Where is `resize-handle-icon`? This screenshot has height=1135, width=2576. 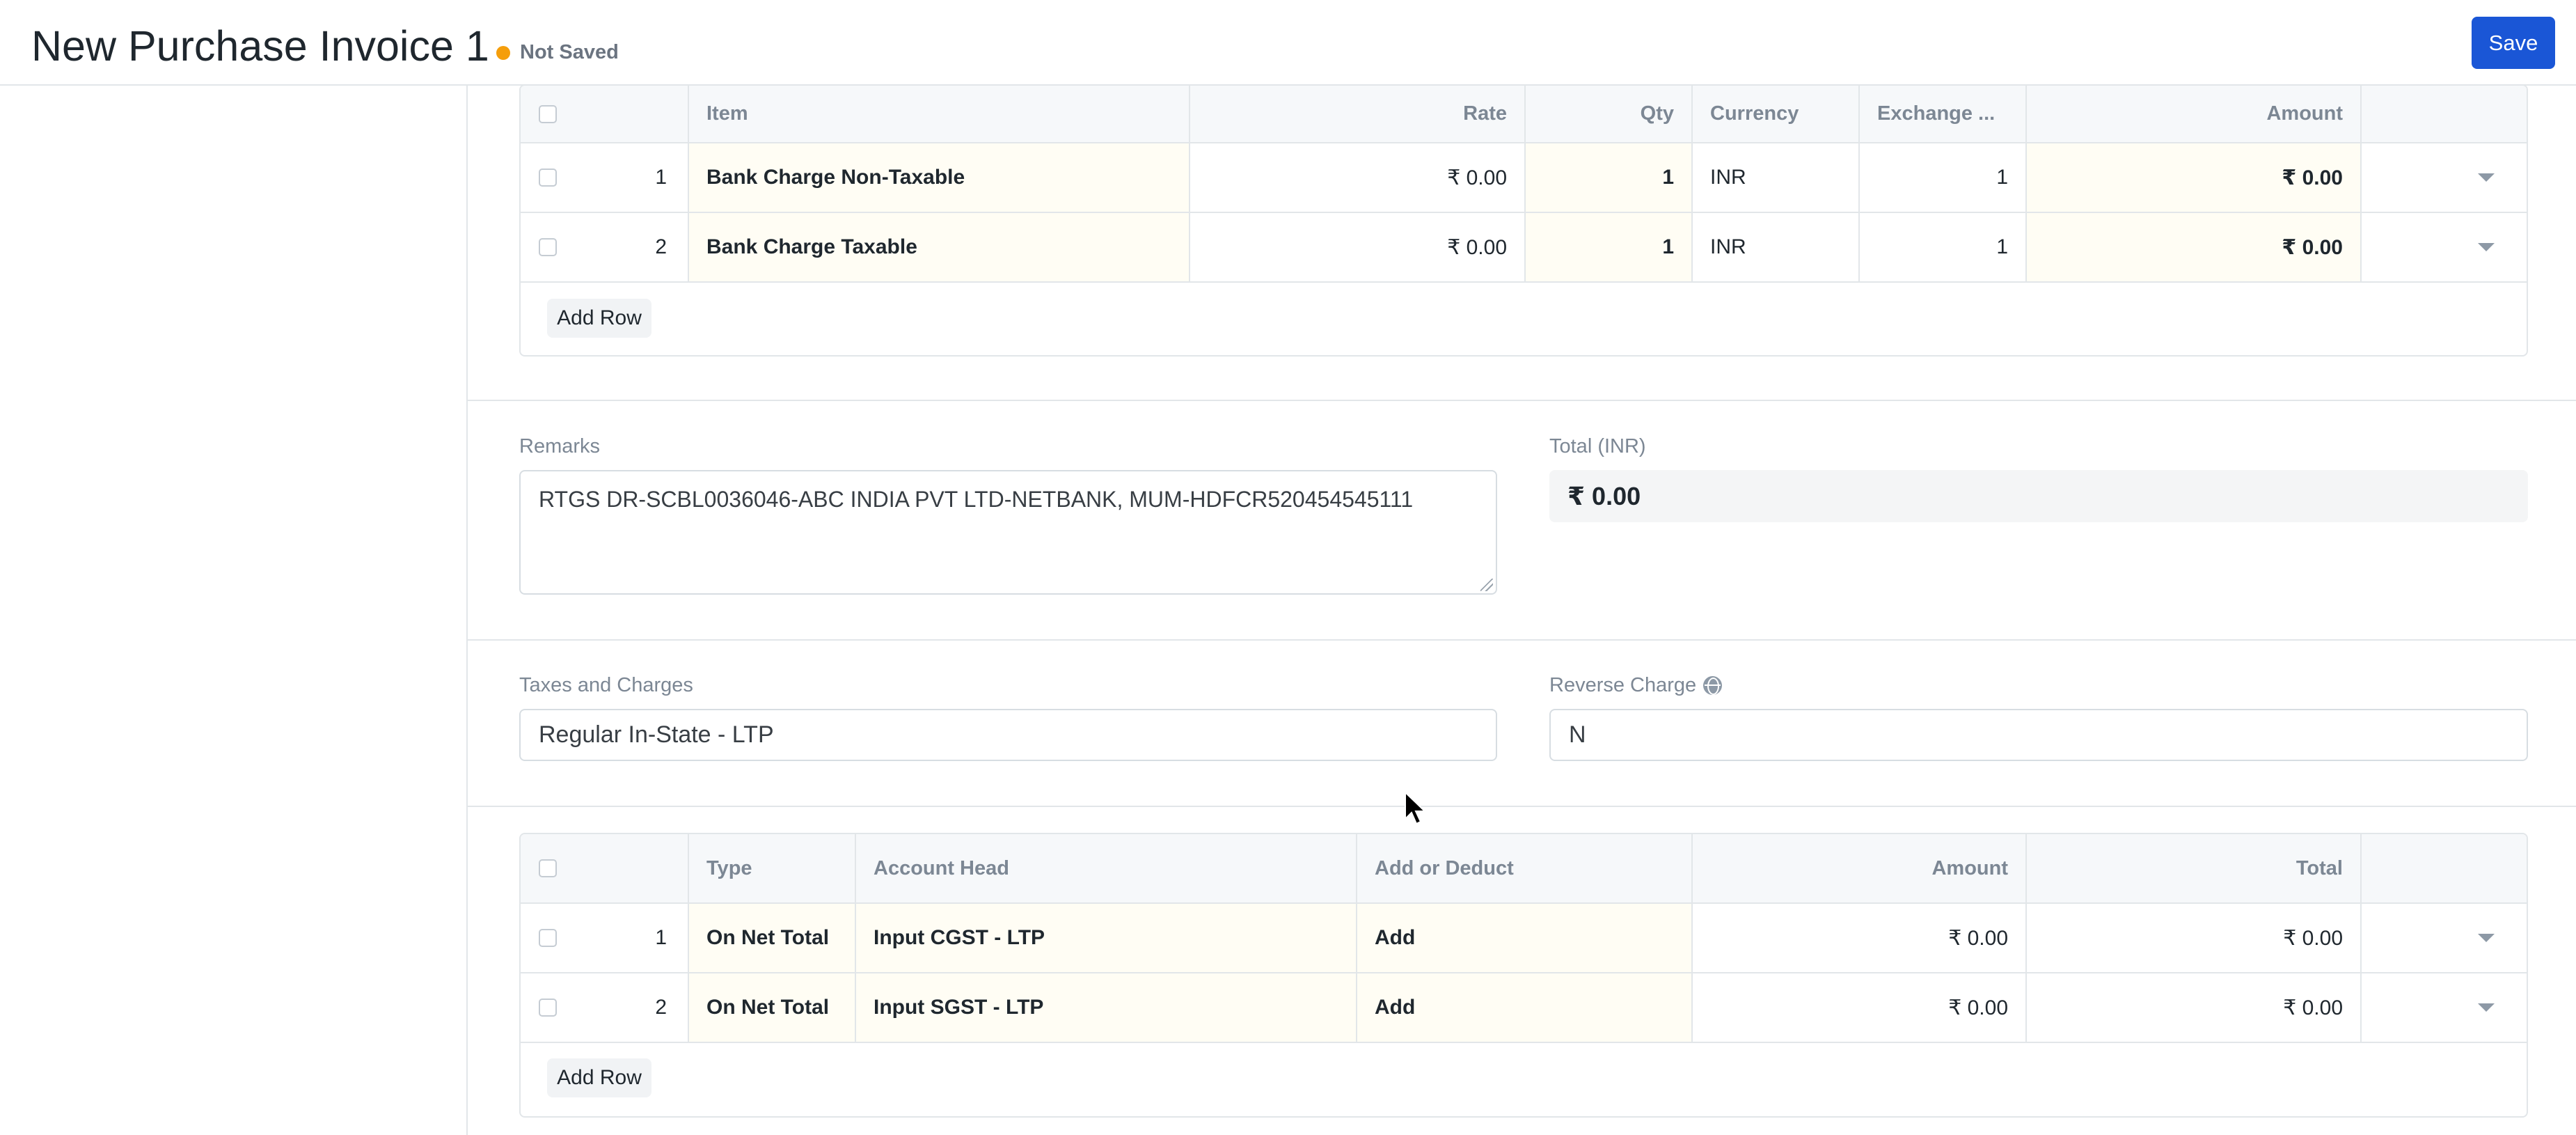
resize-handle-icon is located at coordinates (1486, 585).